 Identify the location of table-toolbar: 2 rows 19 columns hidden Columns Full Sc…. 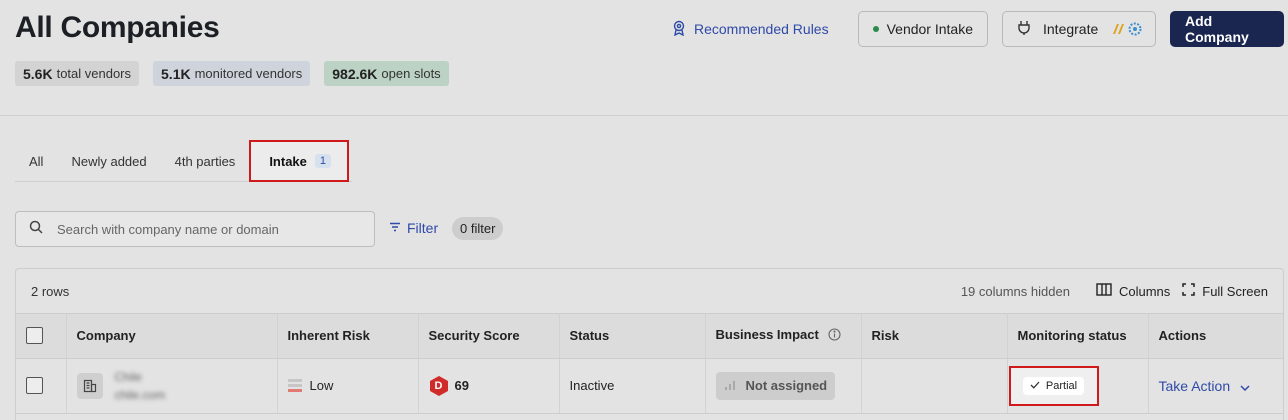
(649, 291).